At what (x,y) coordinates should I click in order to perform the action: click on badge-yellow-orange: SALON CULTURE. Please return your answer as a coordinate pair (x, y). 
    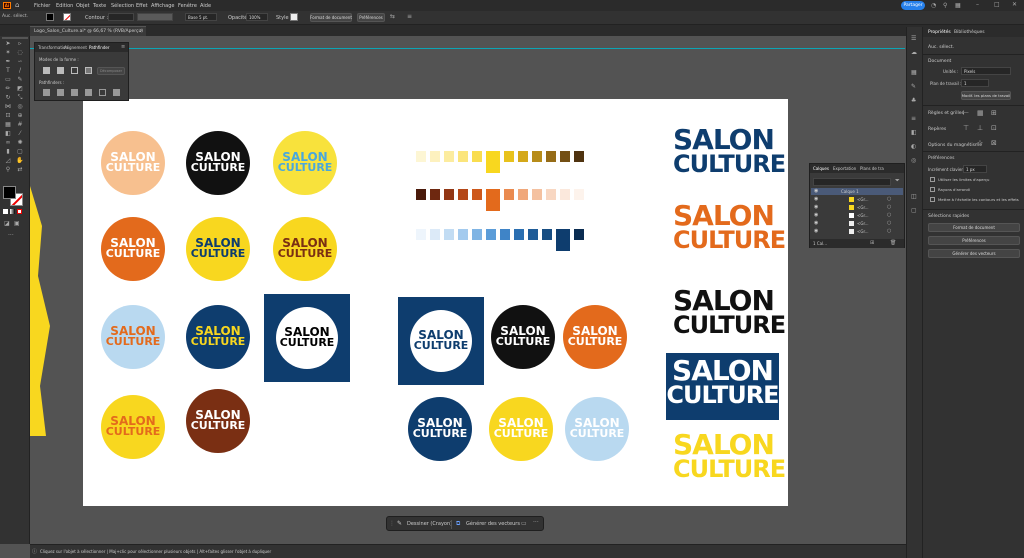
    Looking at the image, I should click on (133, 427).